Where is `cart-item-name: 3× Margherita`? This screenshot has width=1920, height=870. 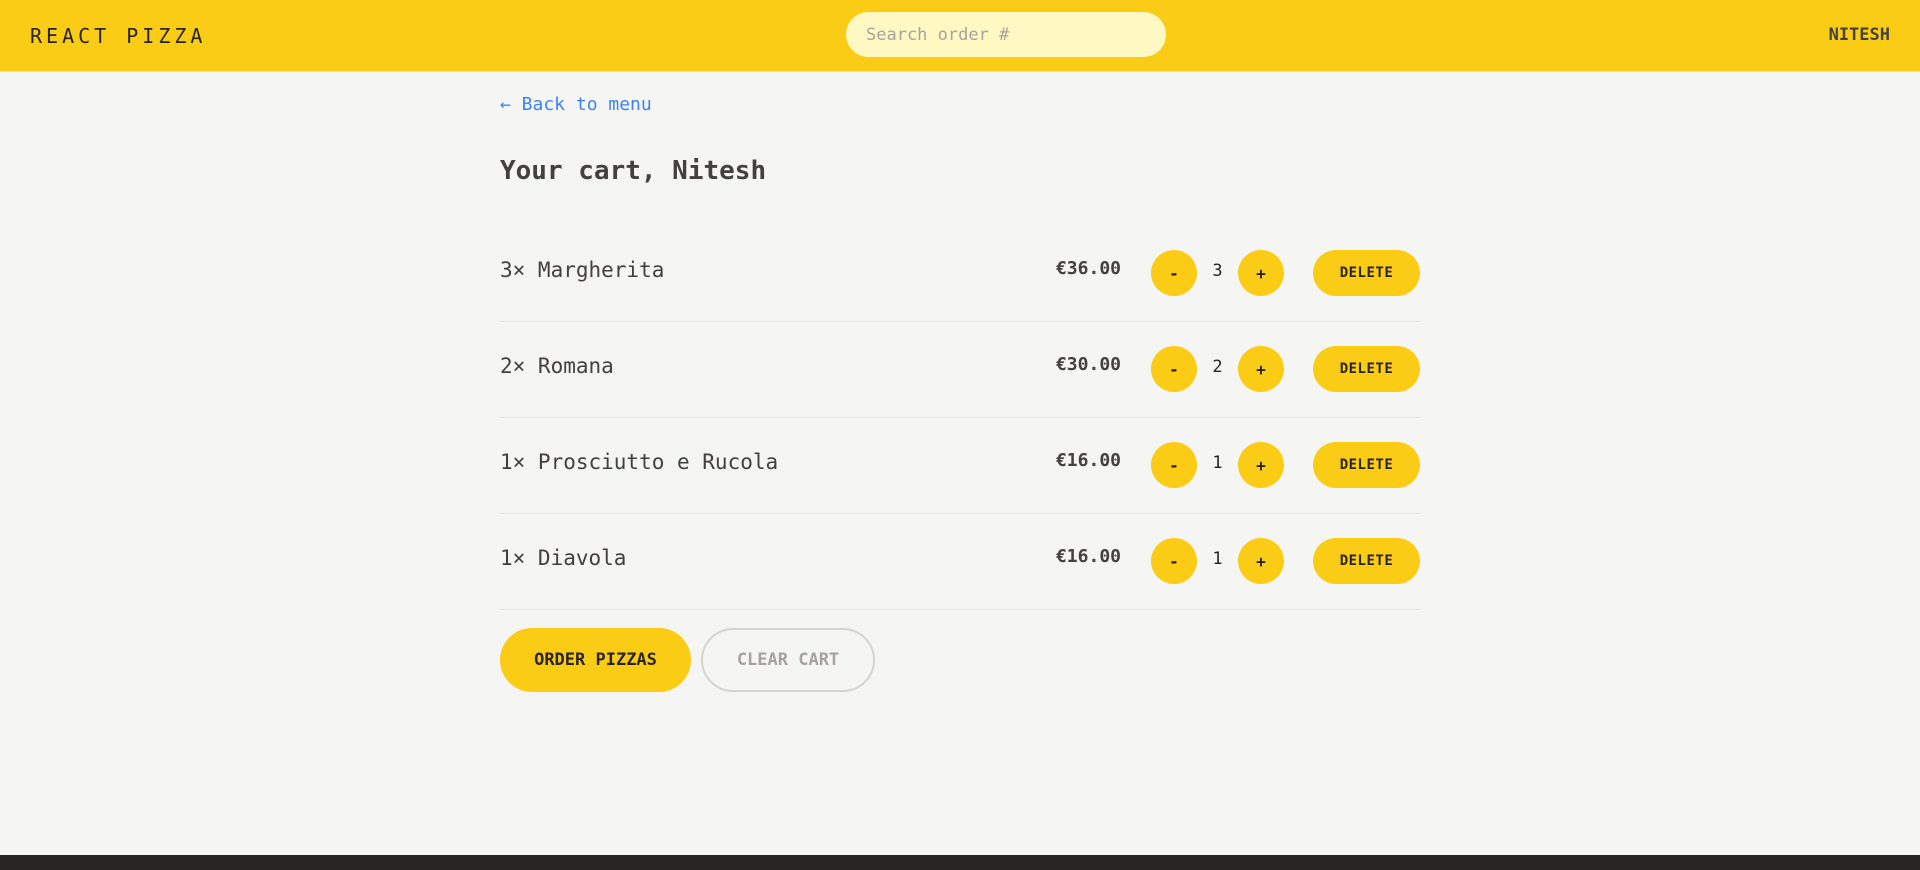 cart-item-name: 3× Margherita is located at coordinates (582, 270).